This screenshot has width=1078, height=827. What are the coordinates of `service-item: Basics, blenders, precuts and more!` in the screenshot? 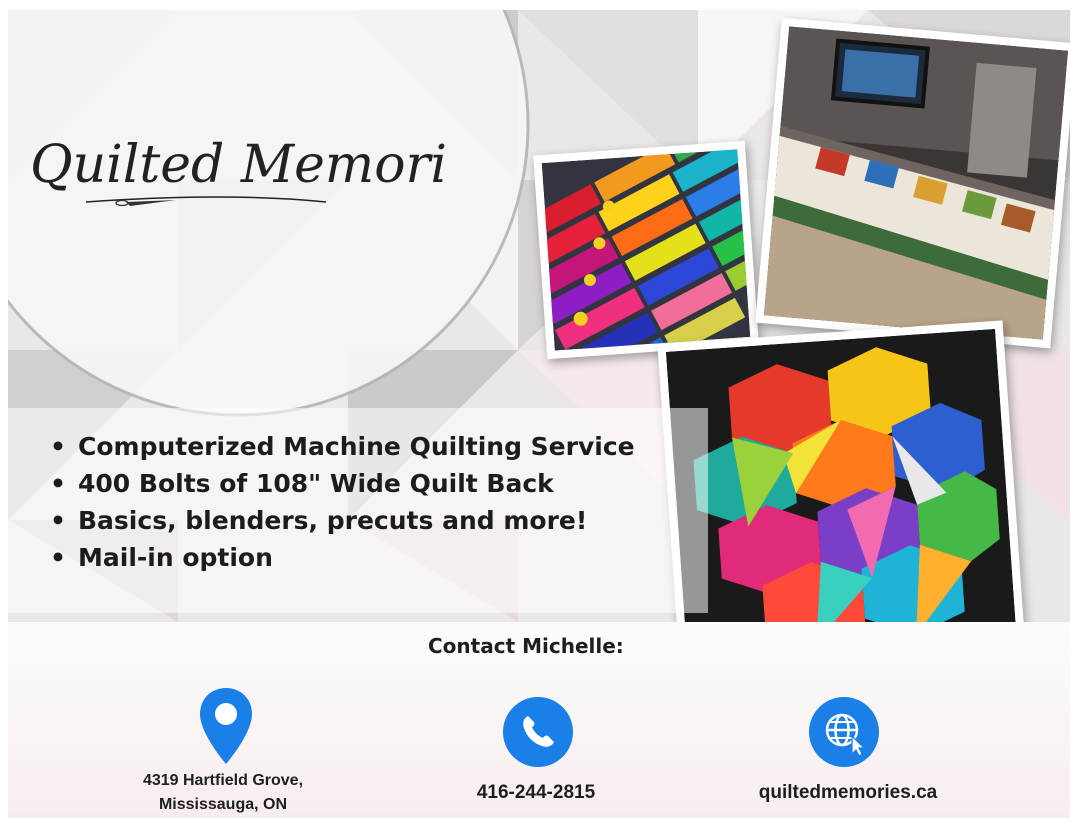 It's located at (342, 520).